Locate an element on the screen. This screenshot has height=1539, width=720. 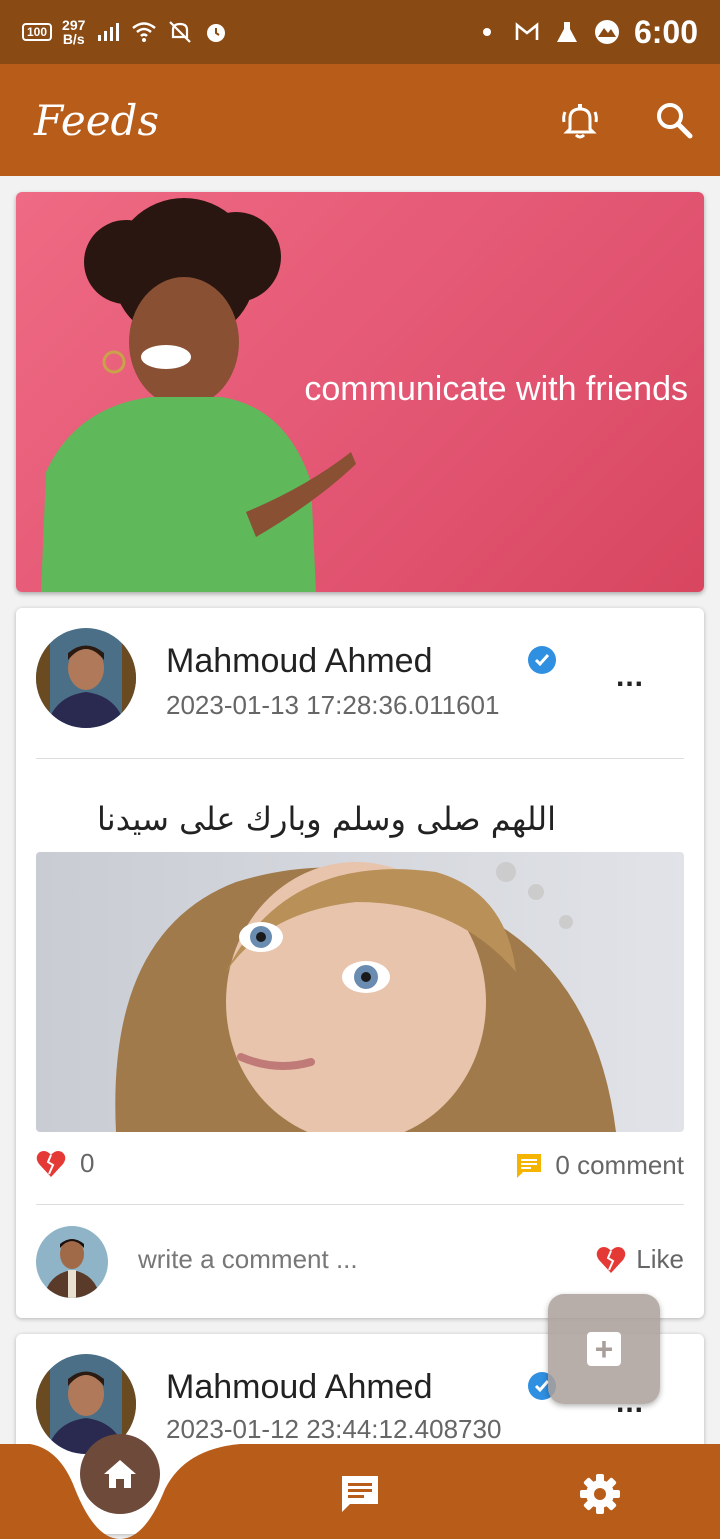
battery-indicator: 100 is located at coordinates (37, 32).